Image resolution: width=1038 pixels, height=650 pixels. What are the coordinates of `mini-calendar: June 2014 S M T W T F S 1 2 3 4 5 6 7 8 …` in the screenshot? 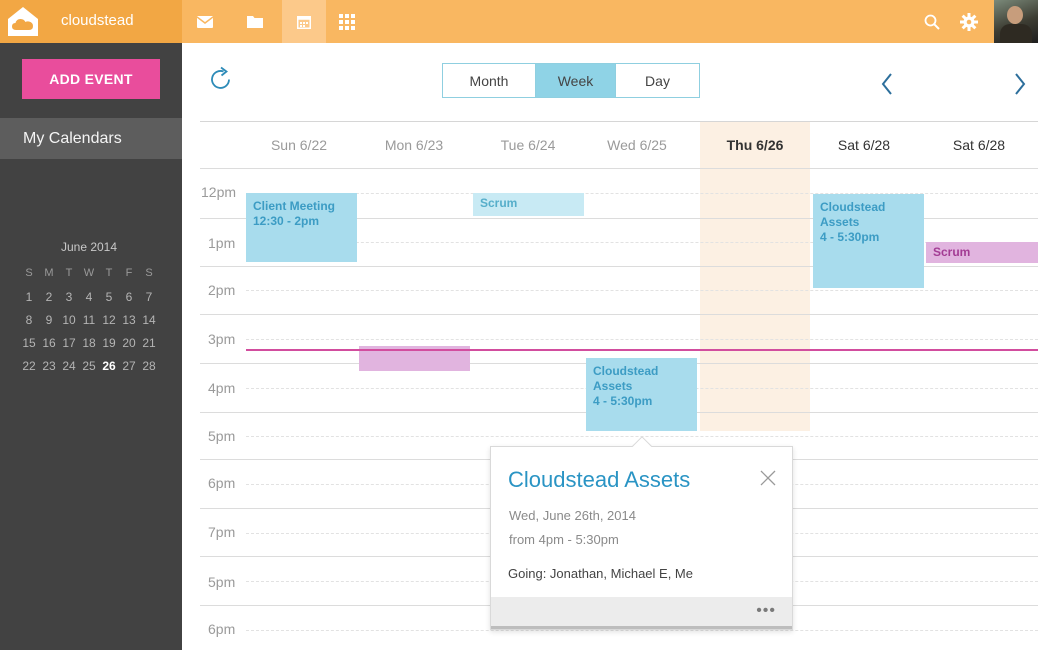 It's located at (89, 311).